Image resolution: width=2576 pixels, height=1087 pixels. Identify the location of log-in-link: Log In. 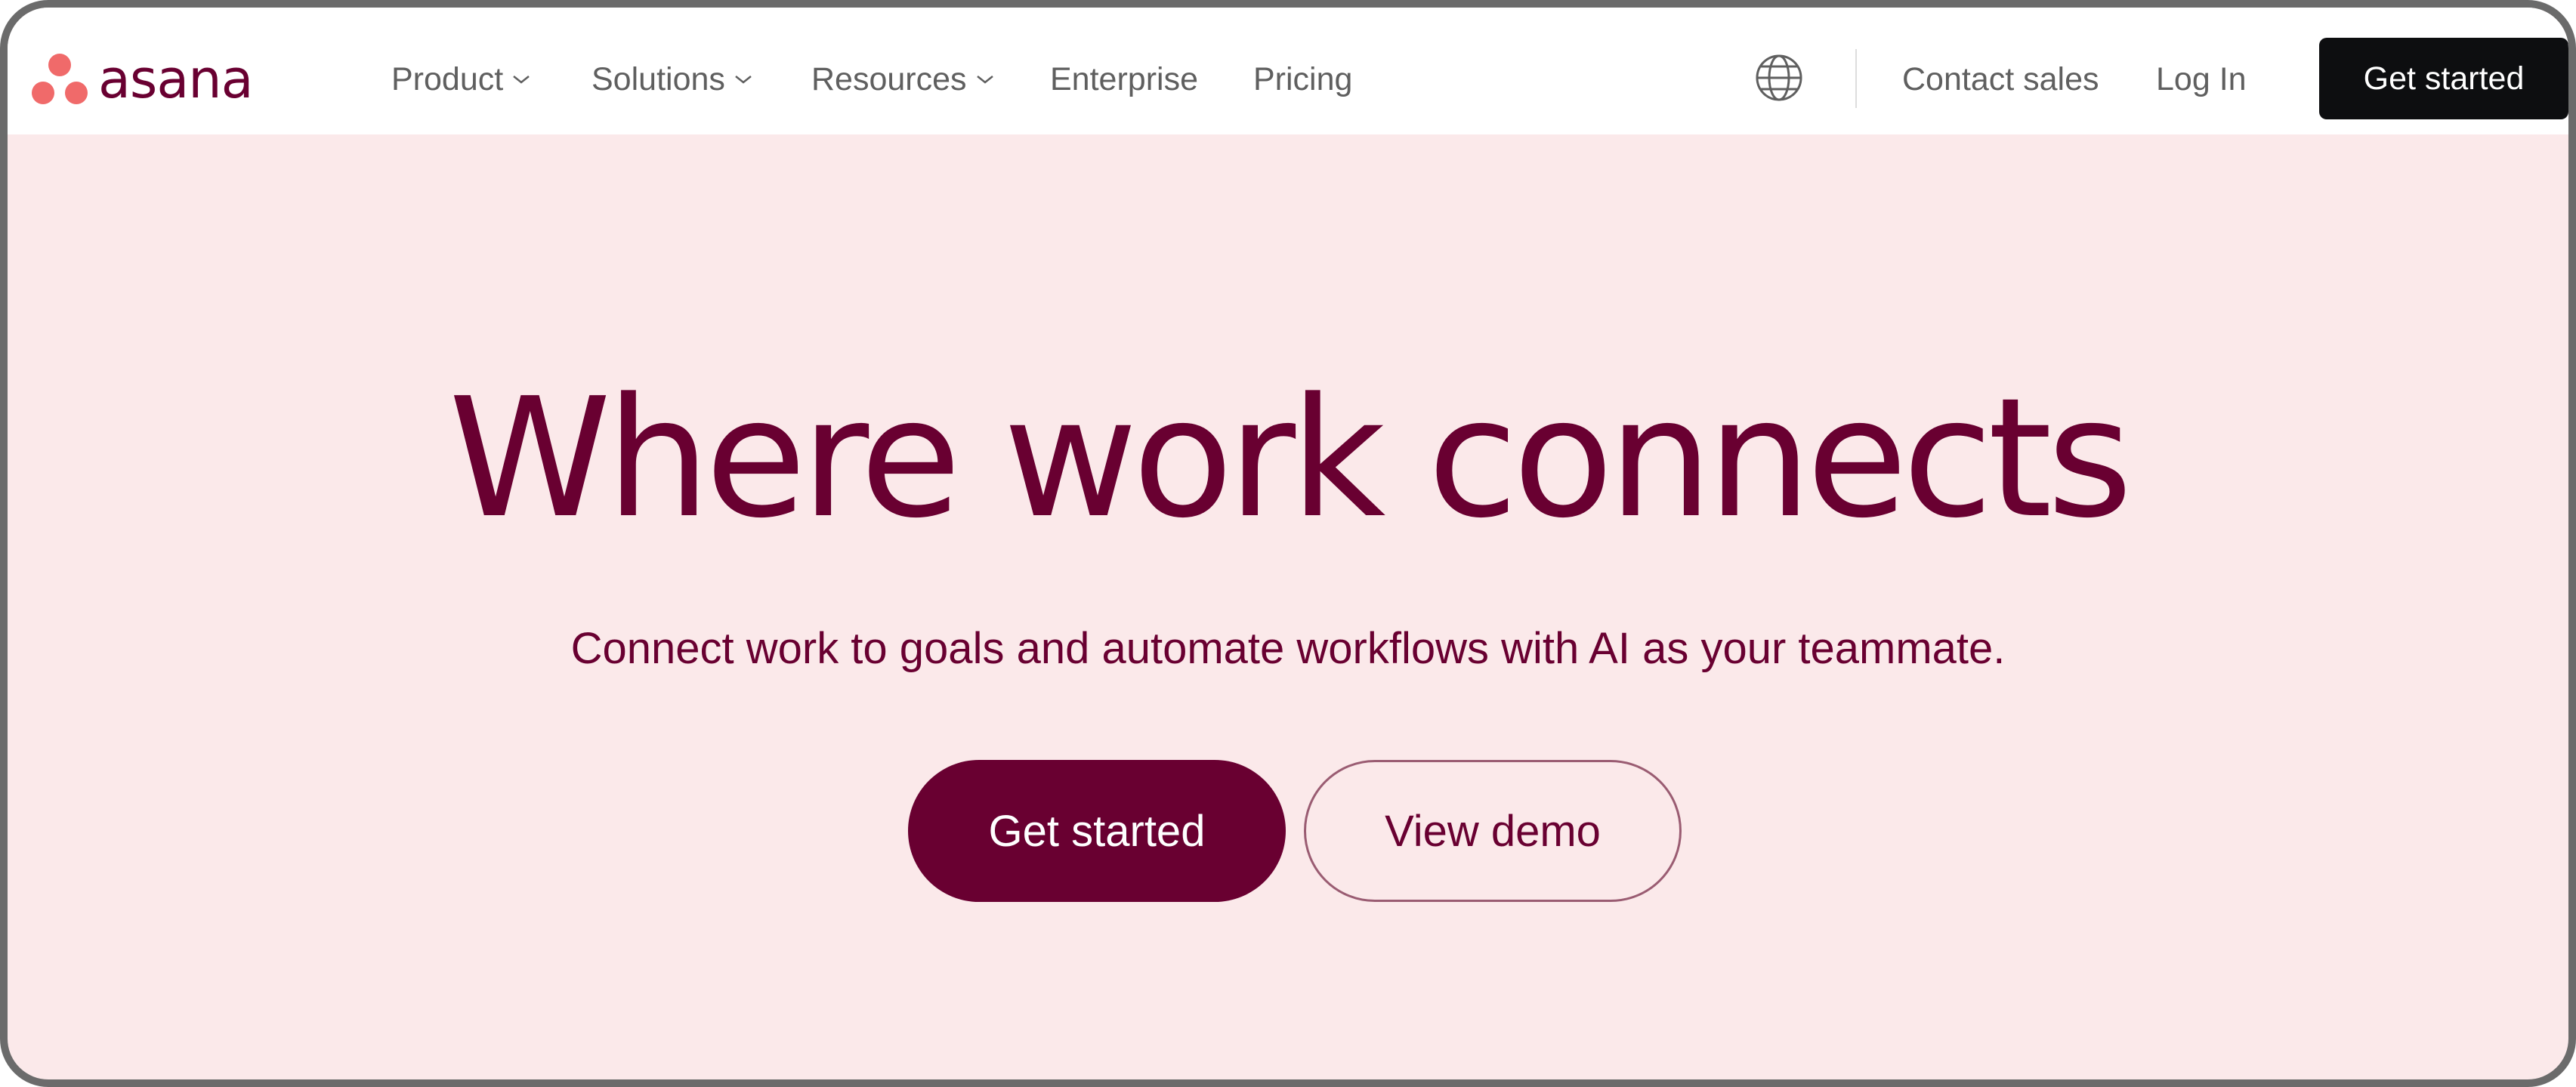
(2201, 79).